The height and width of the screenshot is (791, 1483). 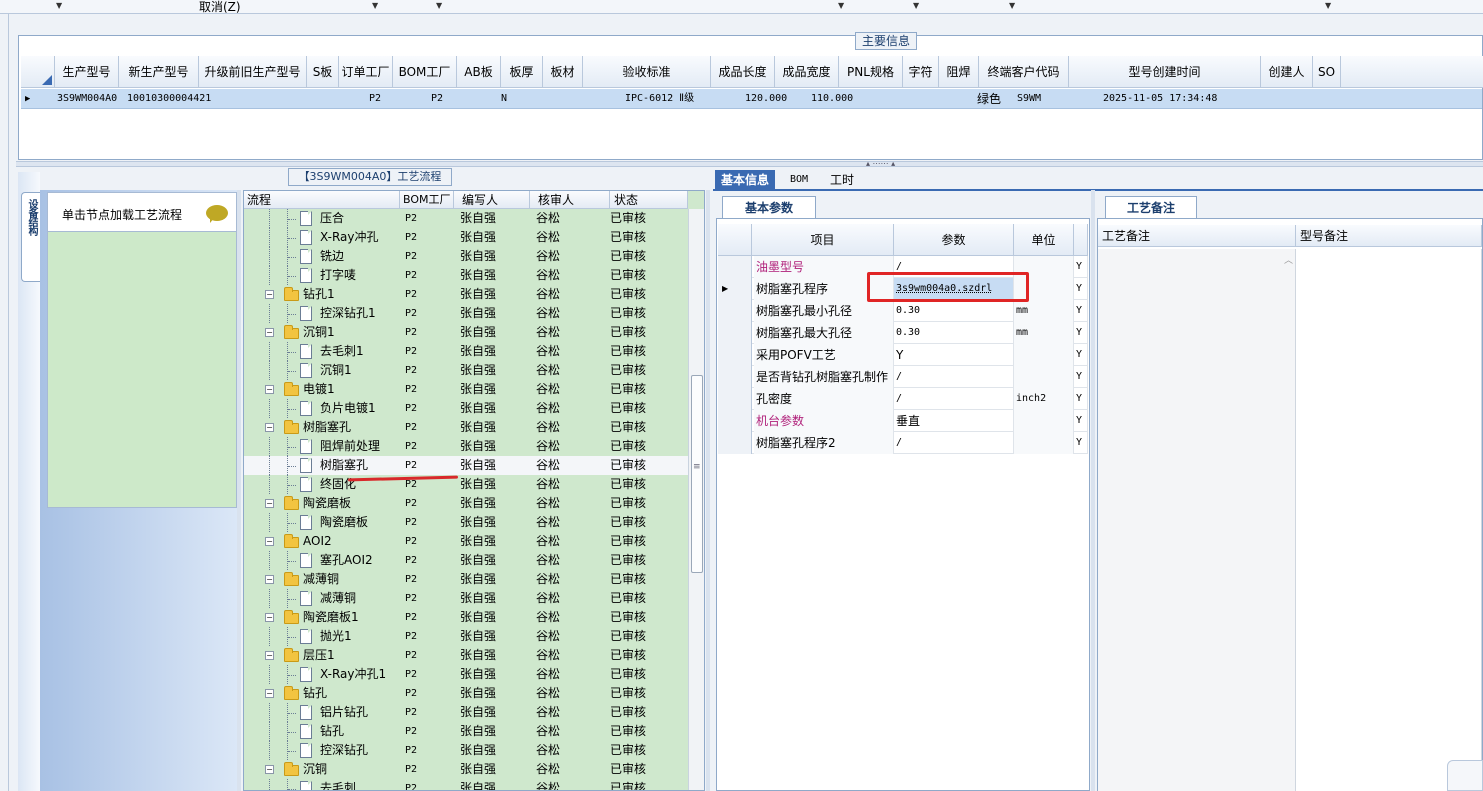 What do you see at coordinates (220, 7) in the screenshot?
I see `cancel-button: 取消(Z)` at bounding box center [220, 7].